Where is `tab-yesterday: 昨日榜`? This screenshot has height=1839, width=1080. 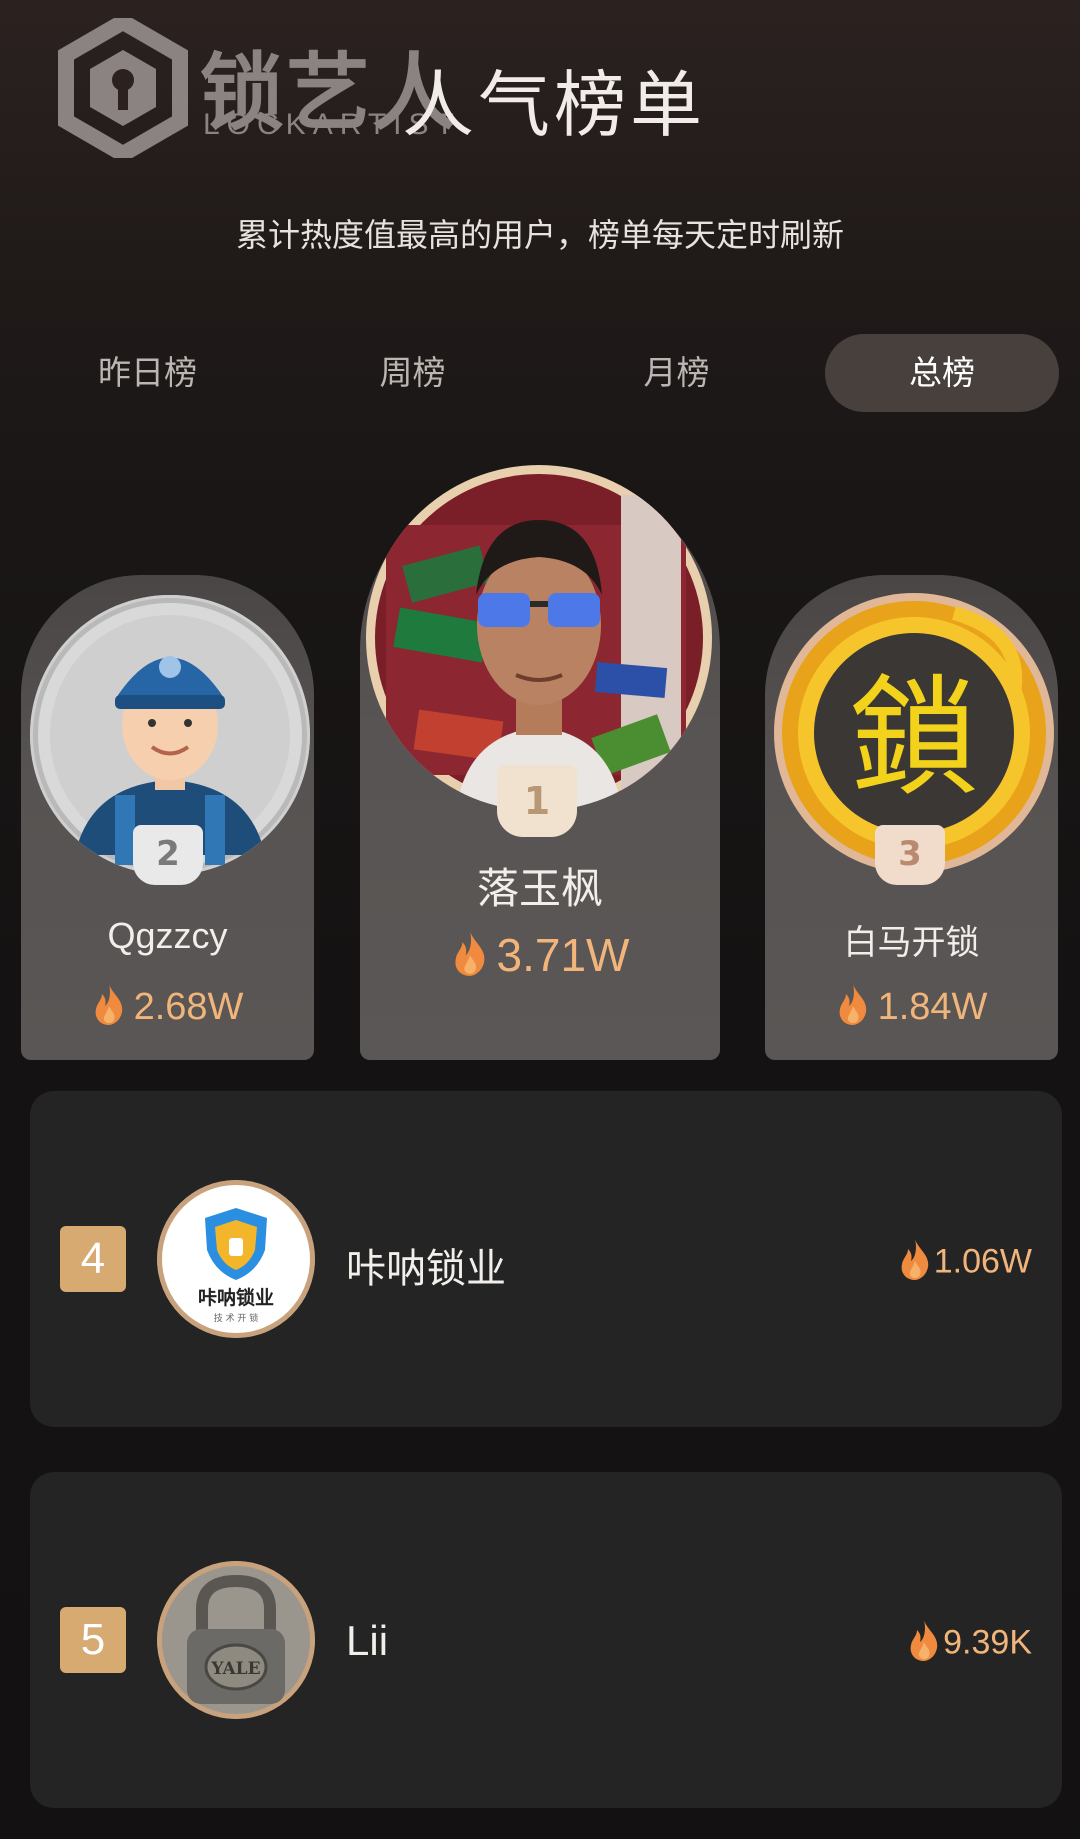 tab-yesterday: 昨日榜 is located at coordinates (147, 373).